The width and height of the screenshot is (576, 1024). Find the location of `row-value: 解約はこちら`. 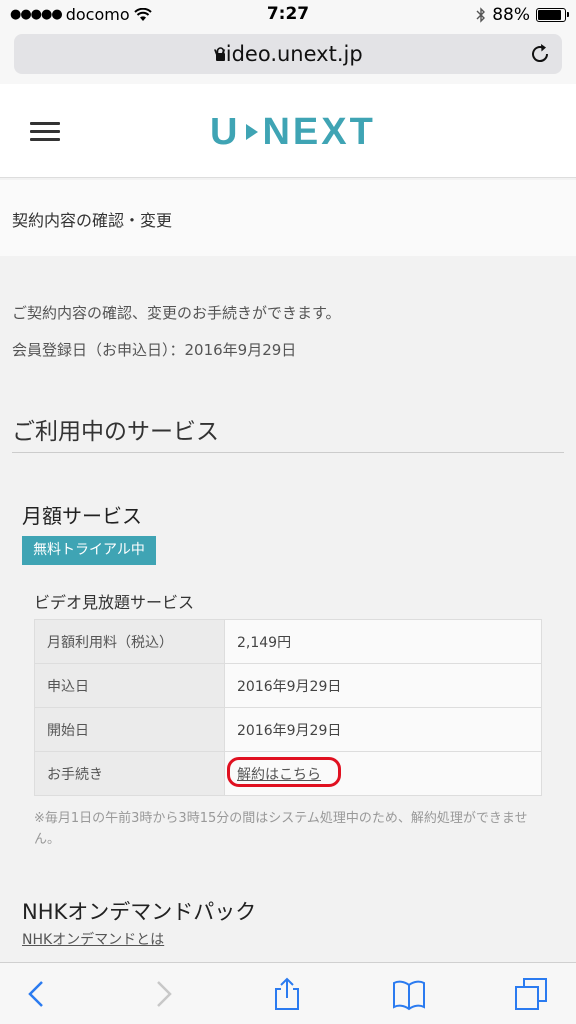

row-value: 解約はこちら is located at coordinates (383, 773).